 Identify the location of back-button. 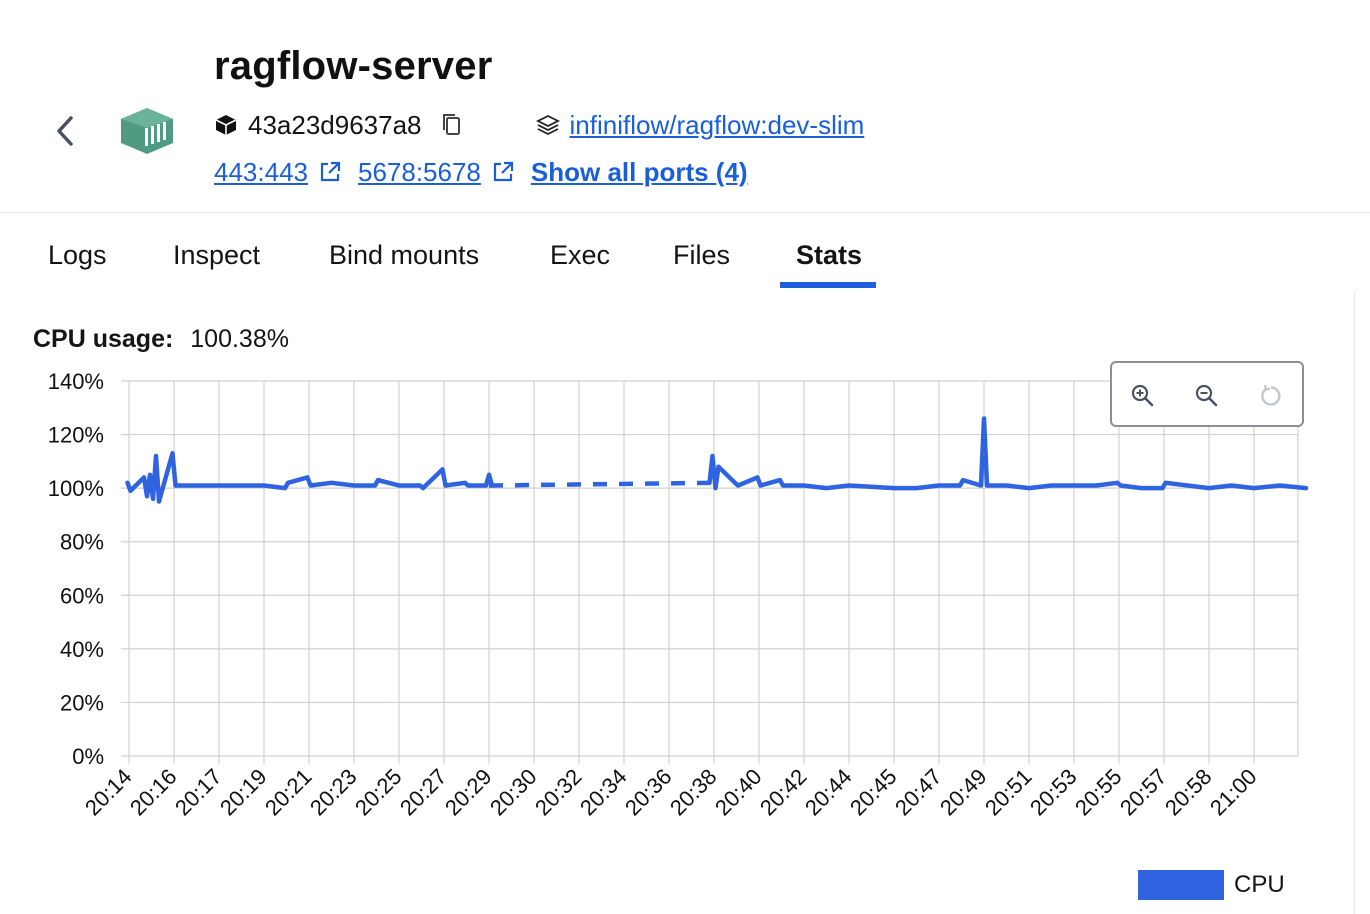
(65, 131).